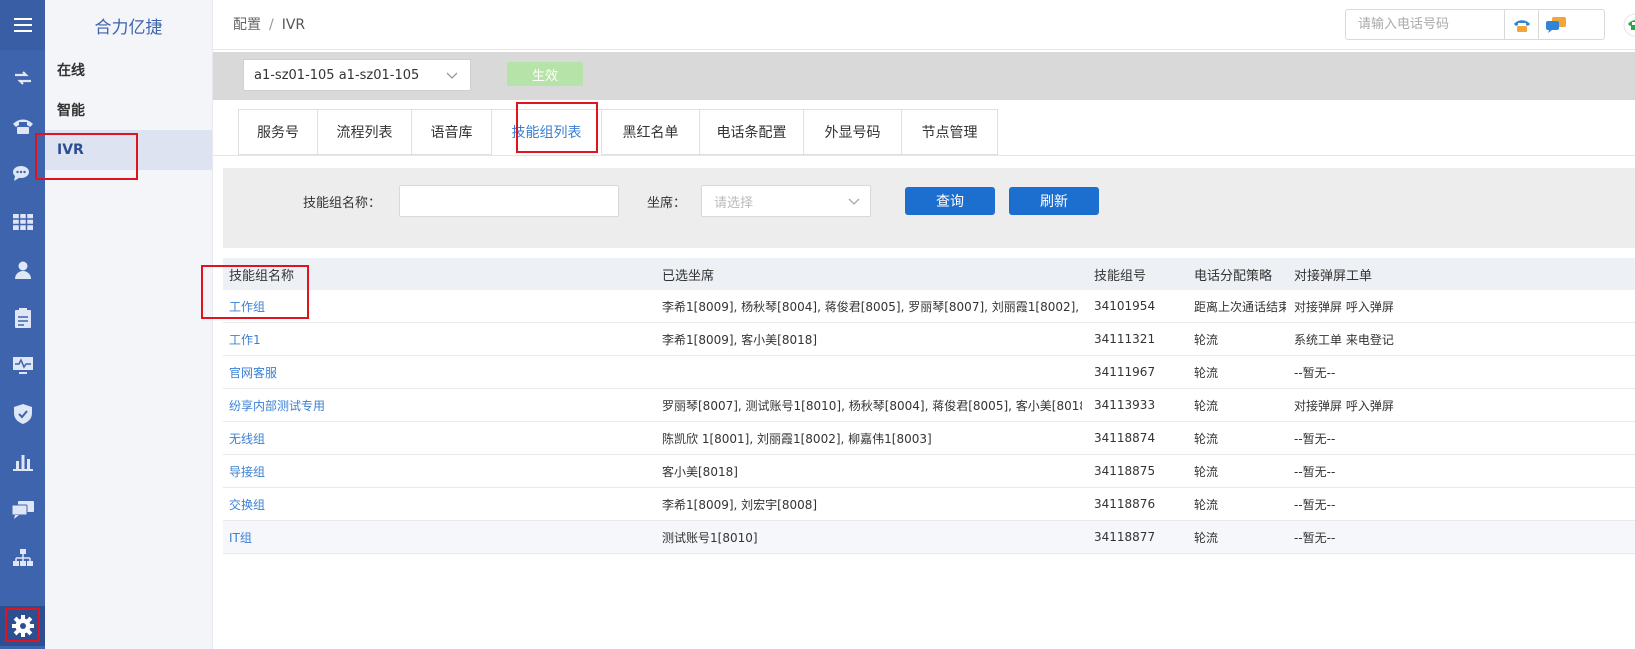 This screenshot has height=649, width=1635. What do you see at coordinates (872, 339) in the screenshot?
I see `agents-cell: 李希1[8009], 客小美[8018]` at bounding box center [872, 339].